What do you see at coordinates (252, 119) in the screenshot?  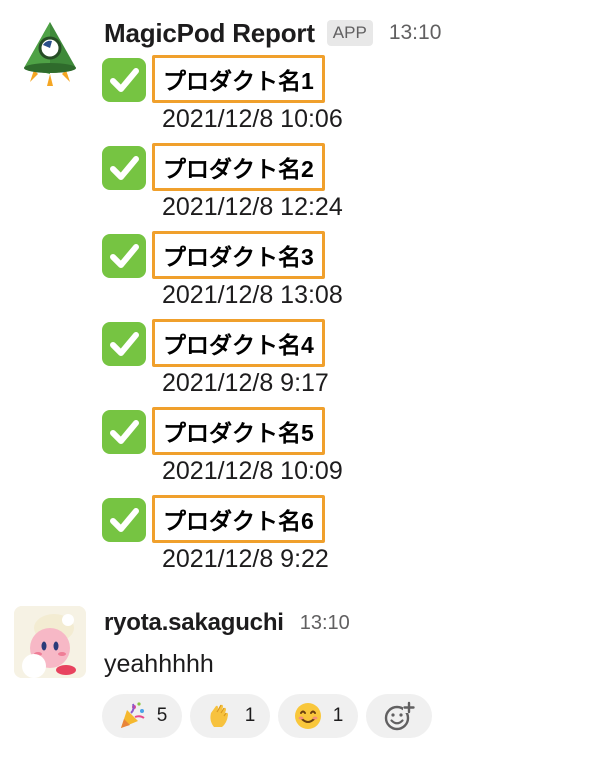 I see `report-datetime: 2021/12/8 10:06` at bounding box center [252, 119].